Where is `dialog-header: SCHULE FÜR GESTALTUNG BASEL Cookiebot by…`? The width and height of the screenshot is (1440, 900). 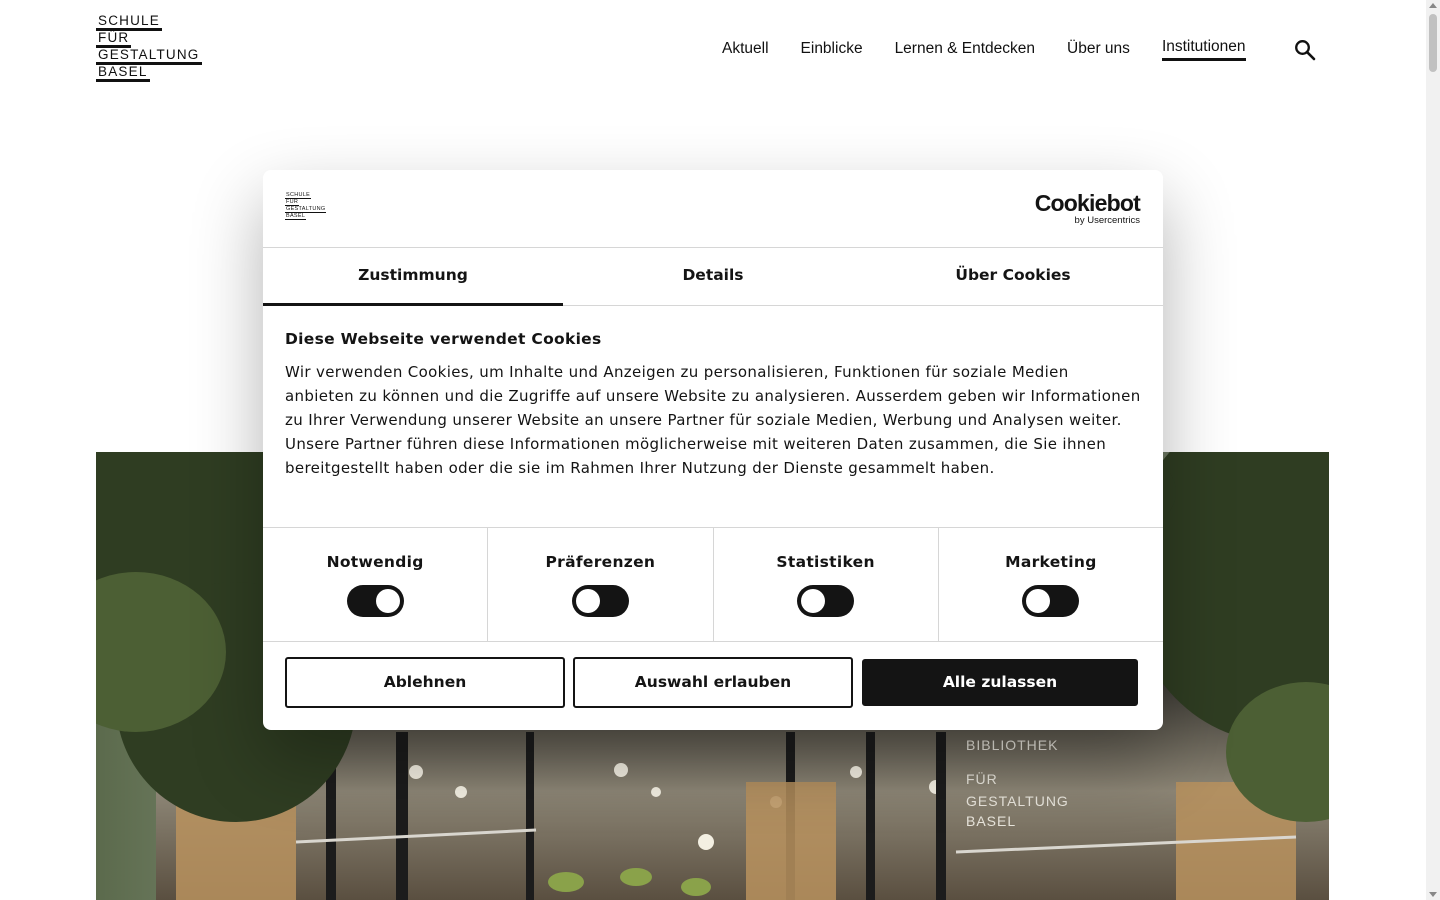
dialog-header: SCHULE FÜR GESTALTUNG BASEL Cookiebot by… is located at coordinates (713, 209).